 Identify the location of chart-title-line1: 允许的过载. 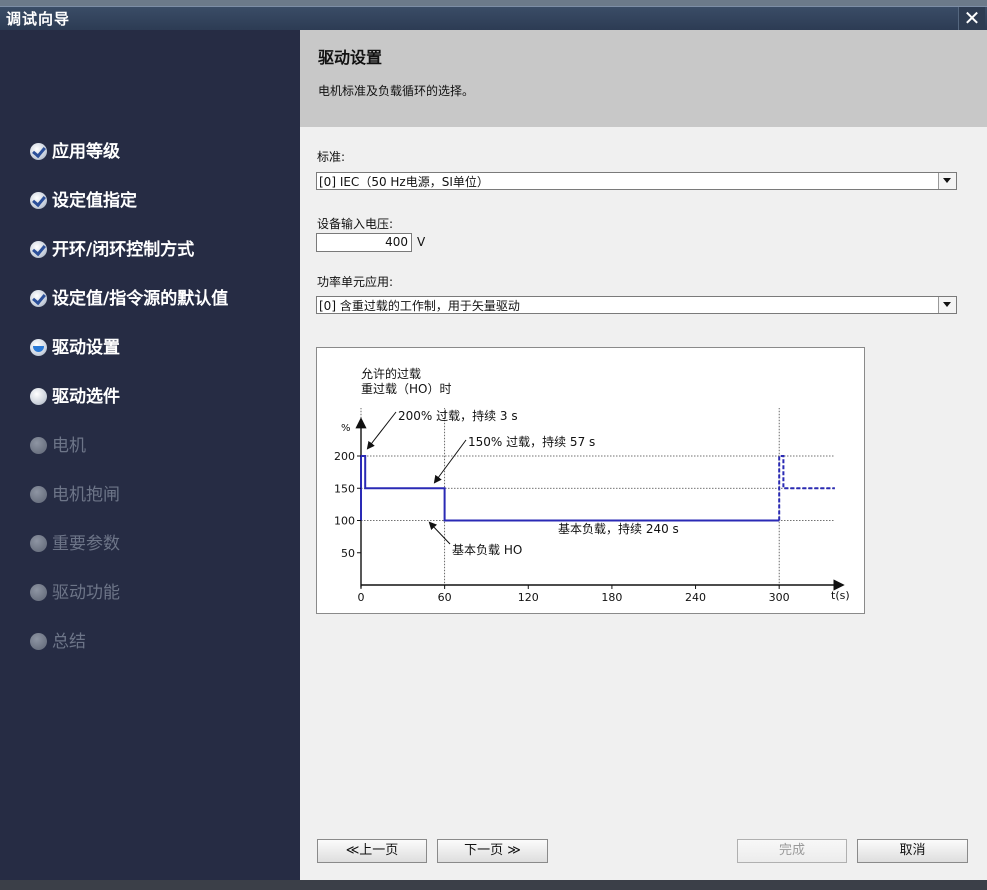
(391, 373).